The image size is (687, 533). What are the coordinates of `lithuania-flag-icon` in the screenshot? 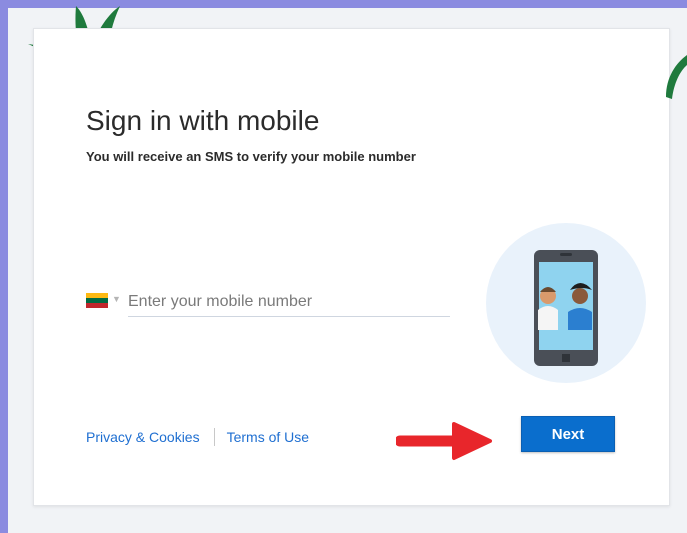 It's located at (97, 300).